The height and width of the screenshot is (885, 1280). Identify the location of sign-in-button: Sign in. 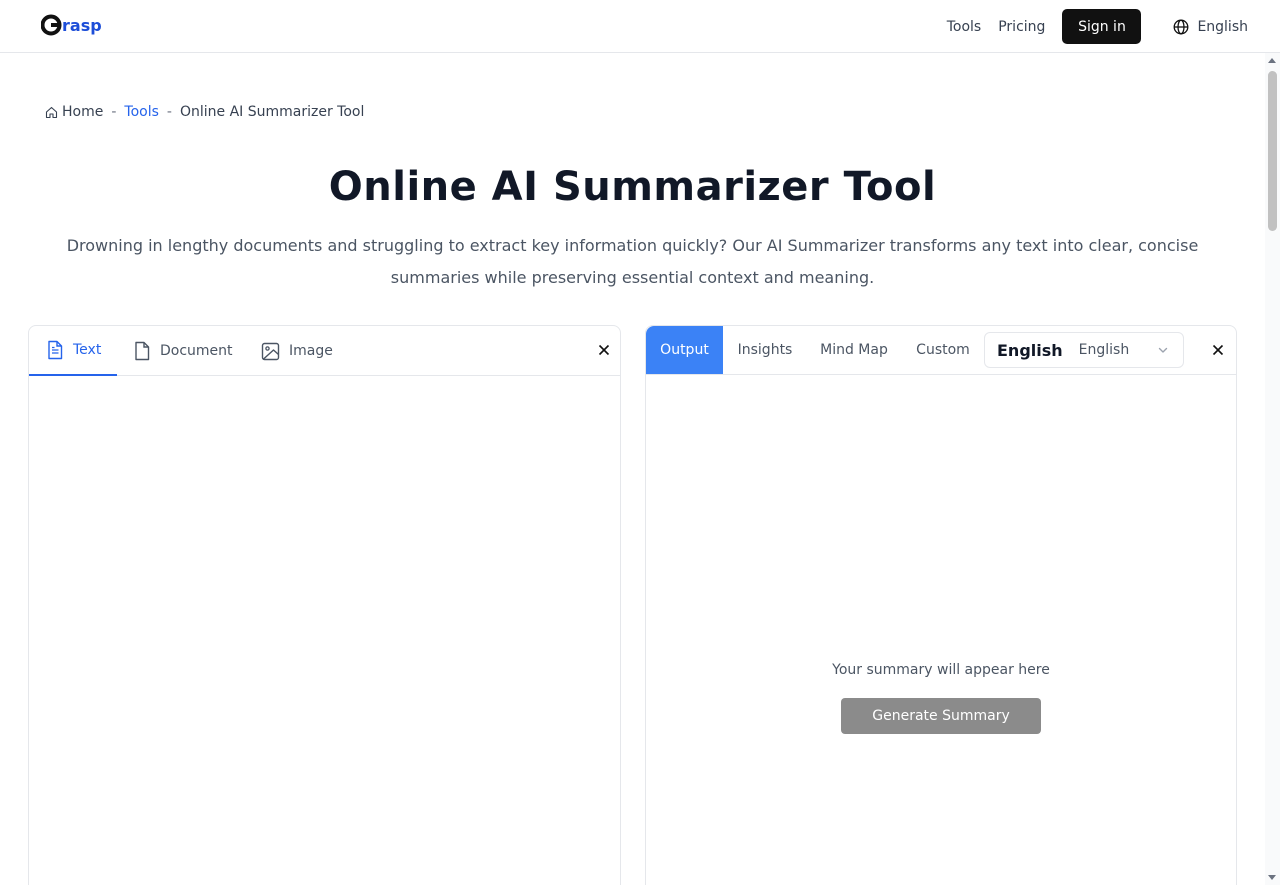
(1102, 26).